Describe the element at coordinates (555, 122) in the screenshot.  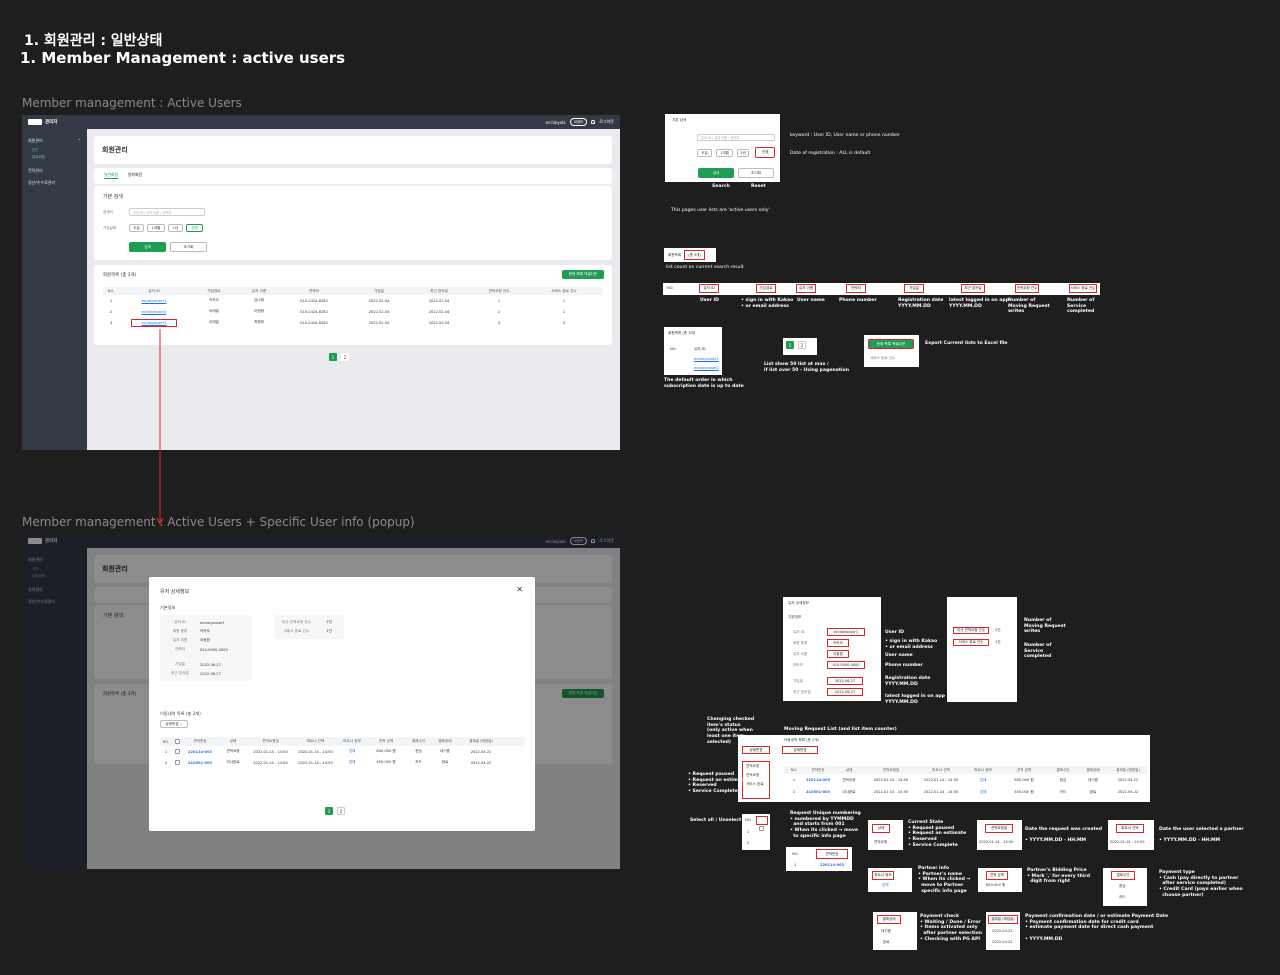
I see `username: ecclaiyola` at that location.